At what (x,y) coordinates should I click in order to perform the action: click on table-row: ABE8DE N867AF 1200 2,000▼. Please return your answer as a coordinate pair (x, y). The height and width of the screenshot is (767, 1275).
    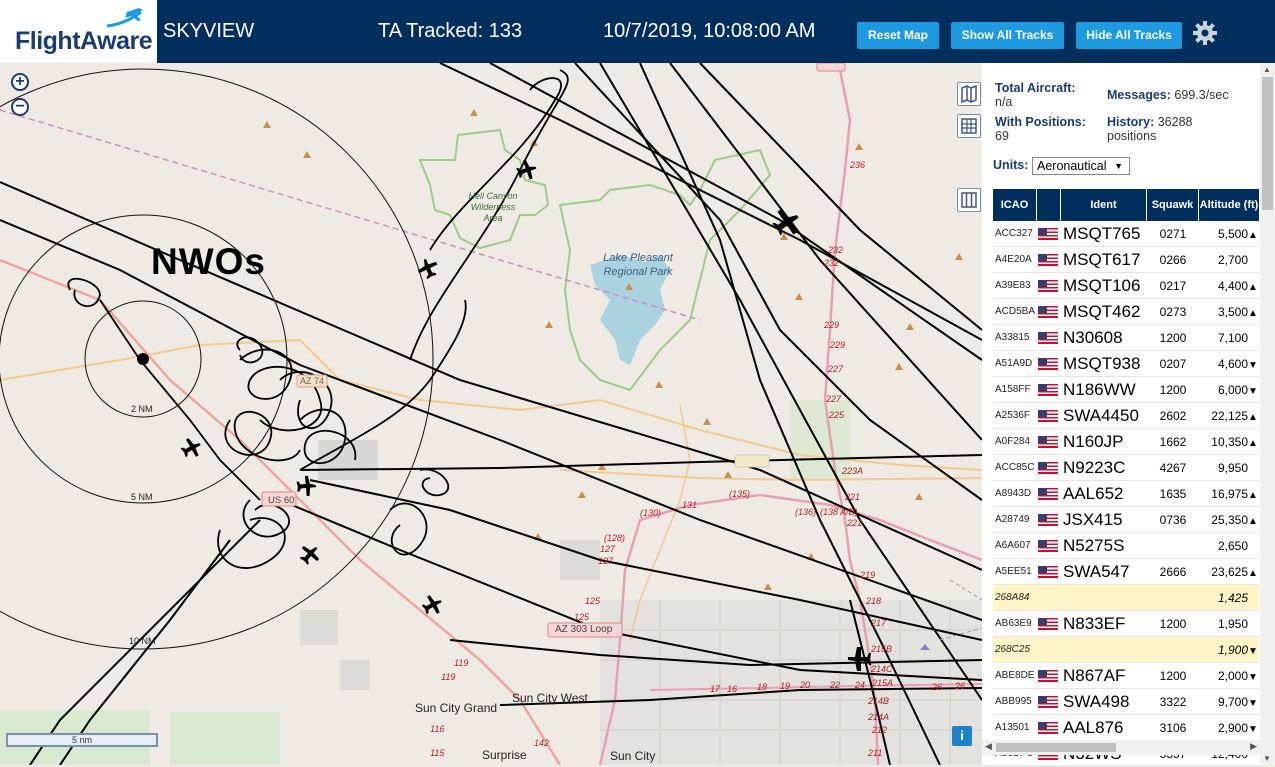
    Looking at the image, I should click on (1126, 676).